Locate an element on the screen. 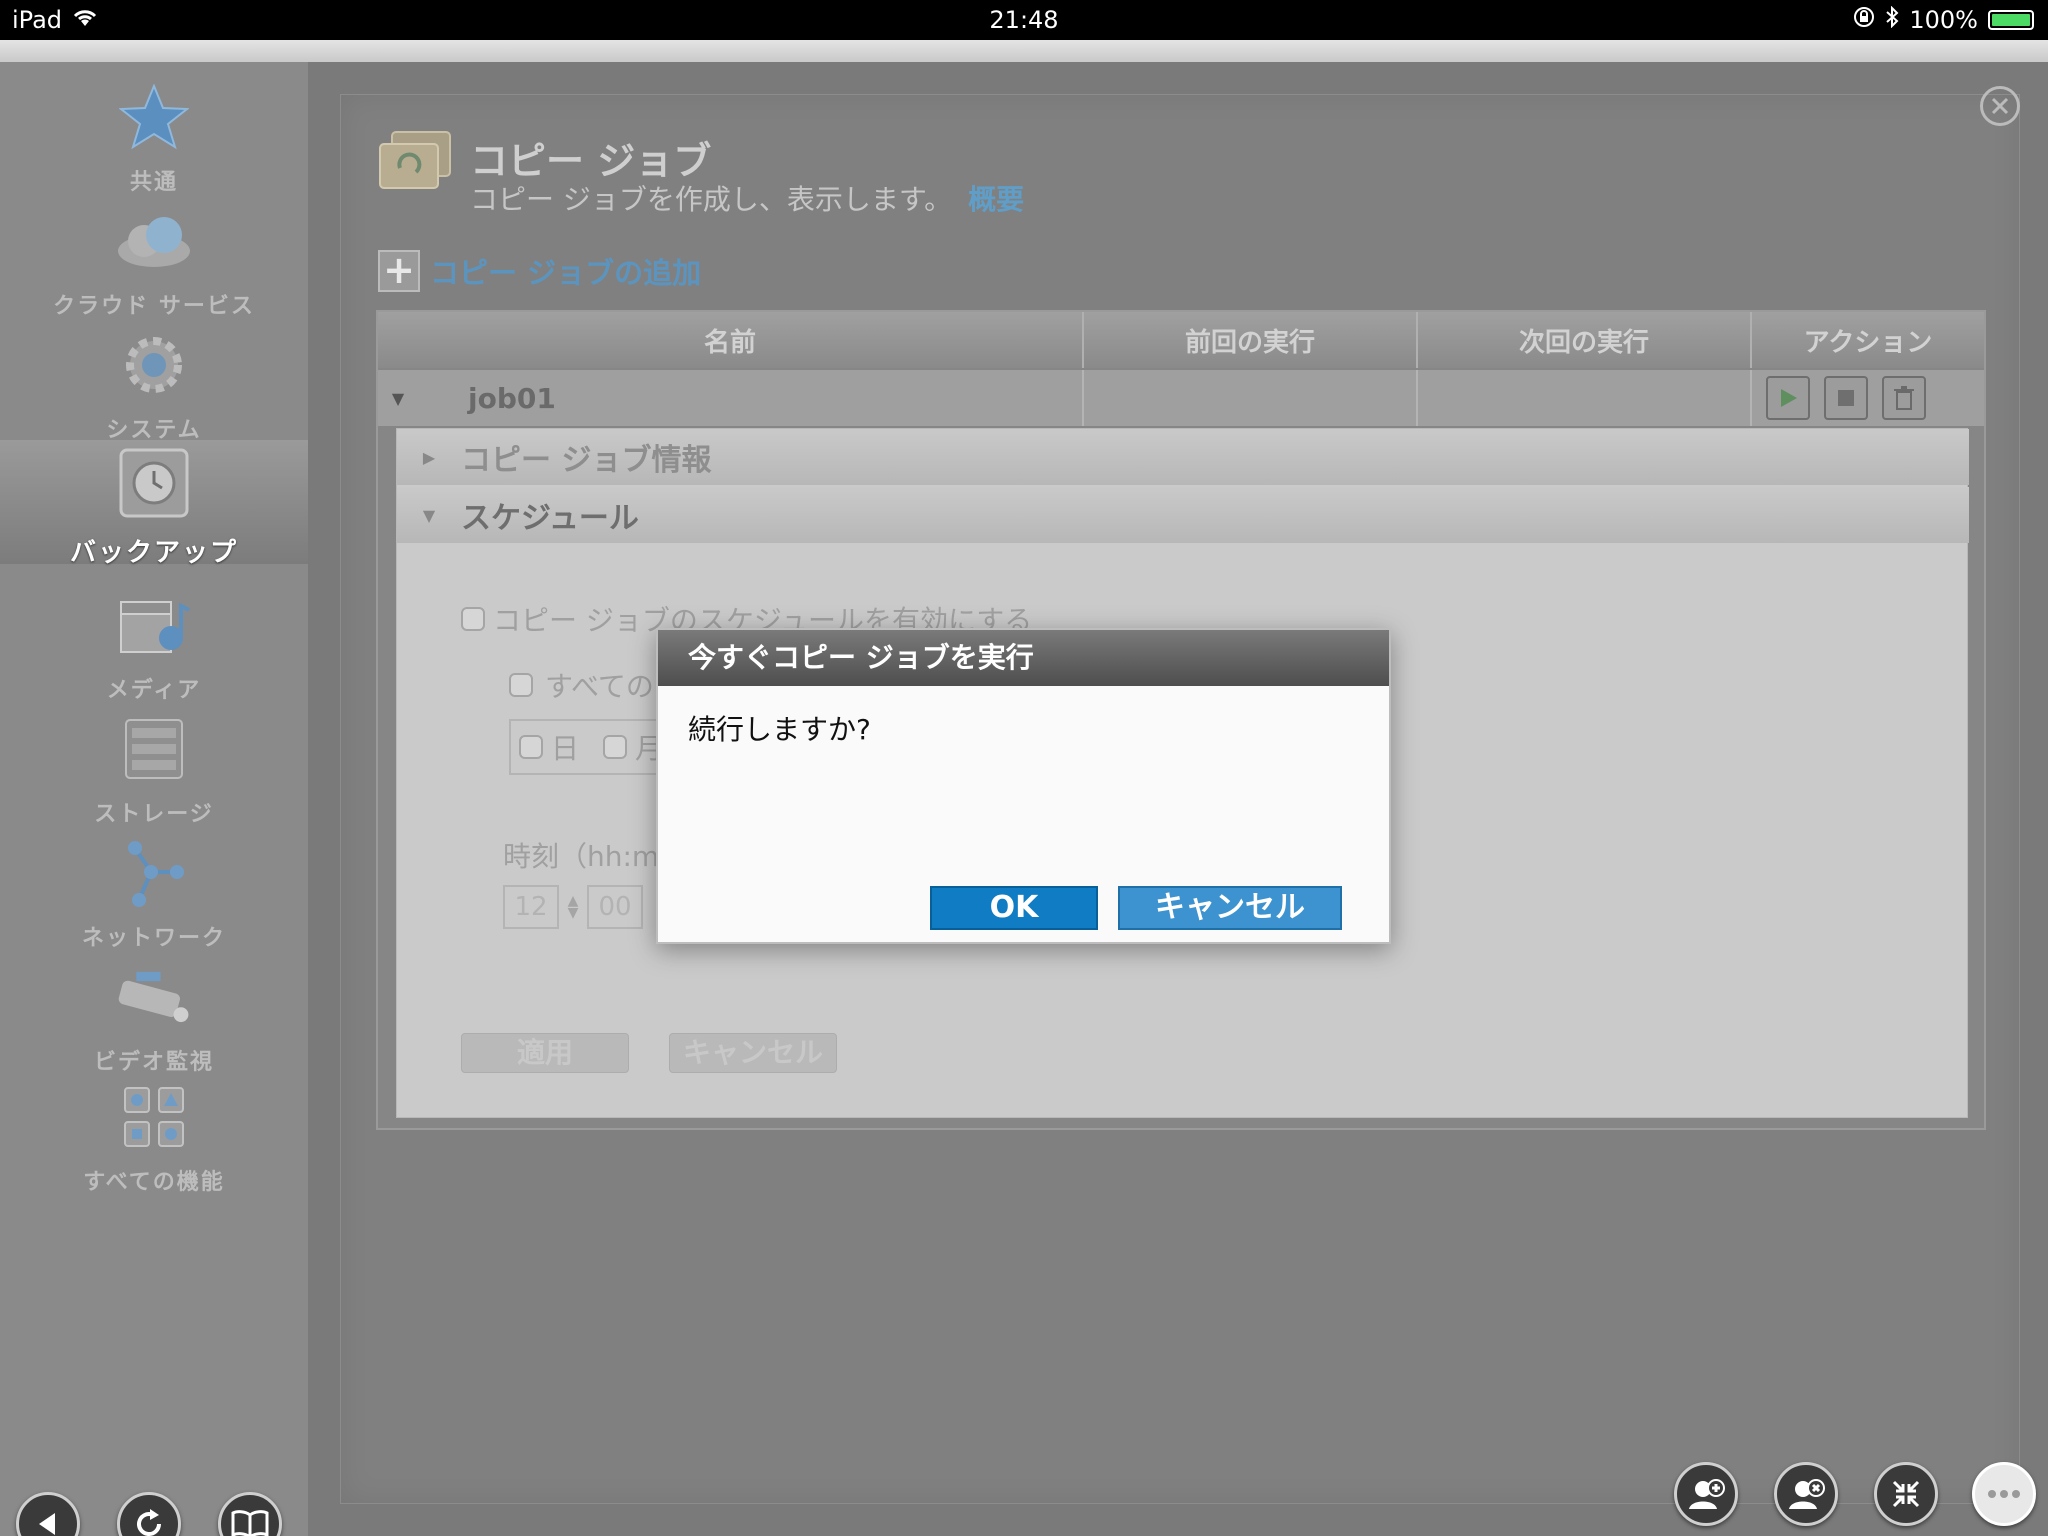 This screenshot has height=1536, width=2048. time-label: 時刻（hh:m is located at coordinates (581, 856).